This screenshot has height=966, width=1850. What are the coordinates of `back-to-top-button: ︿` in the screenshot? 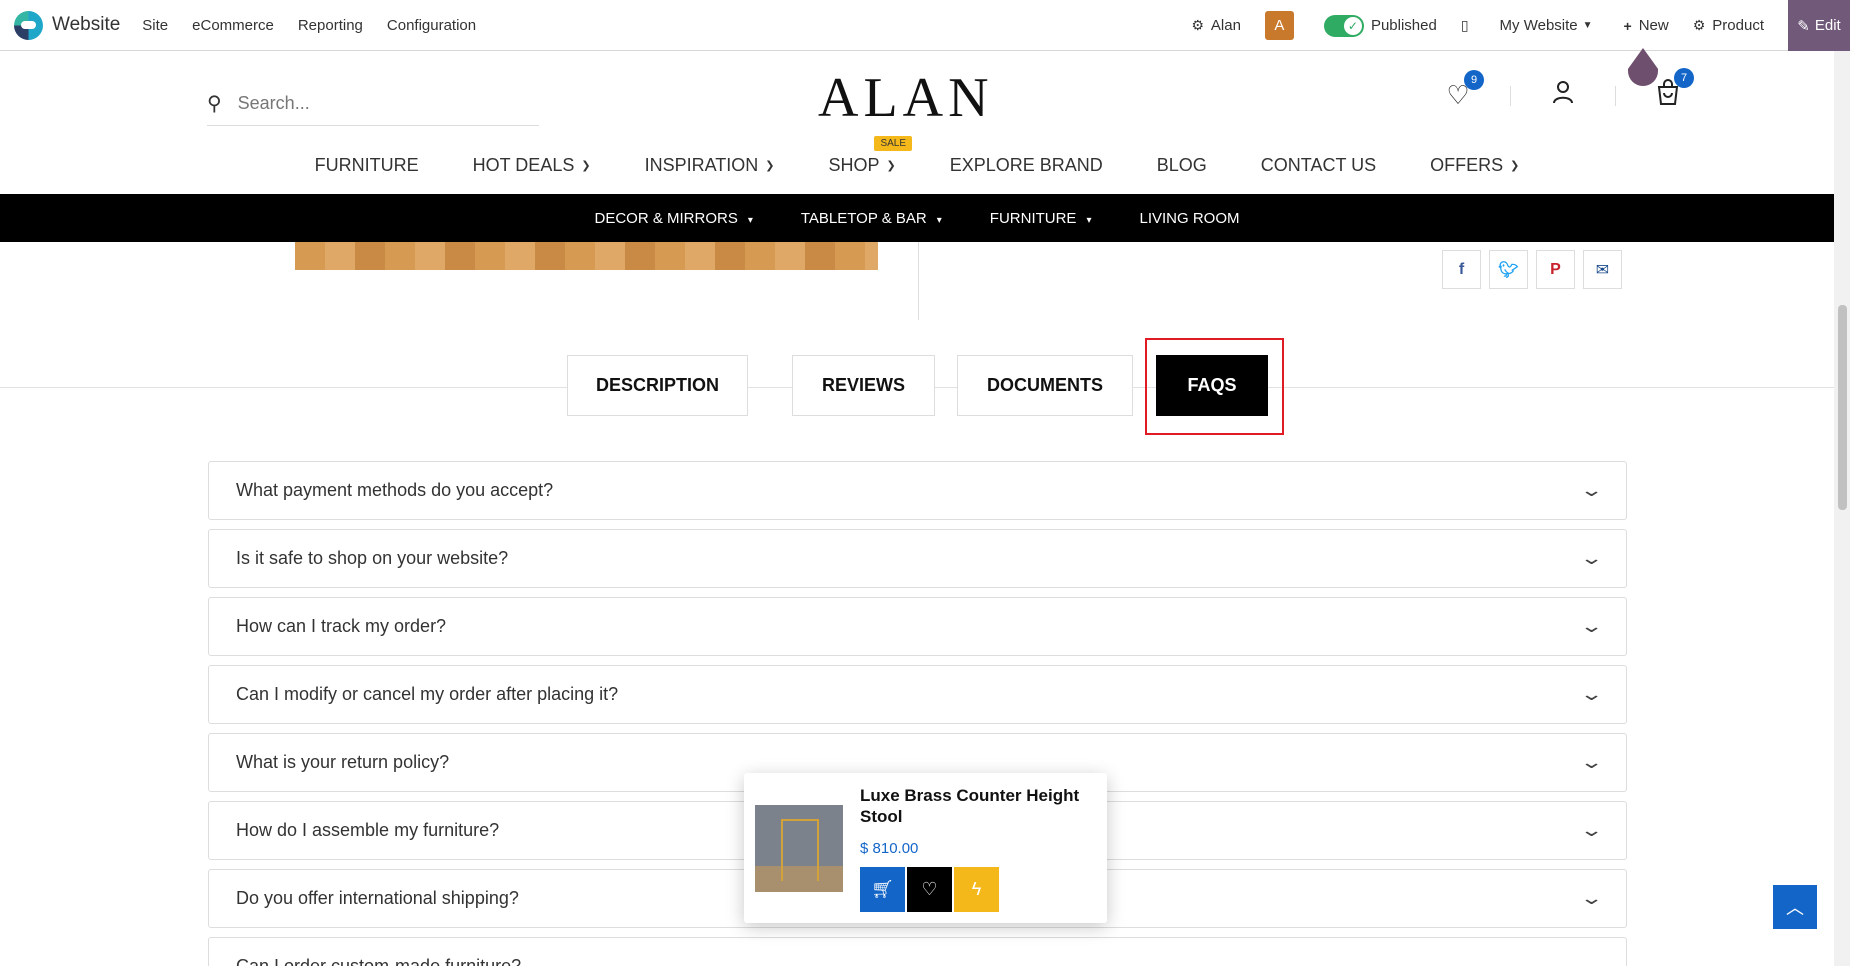 It's located at (1795, 907).